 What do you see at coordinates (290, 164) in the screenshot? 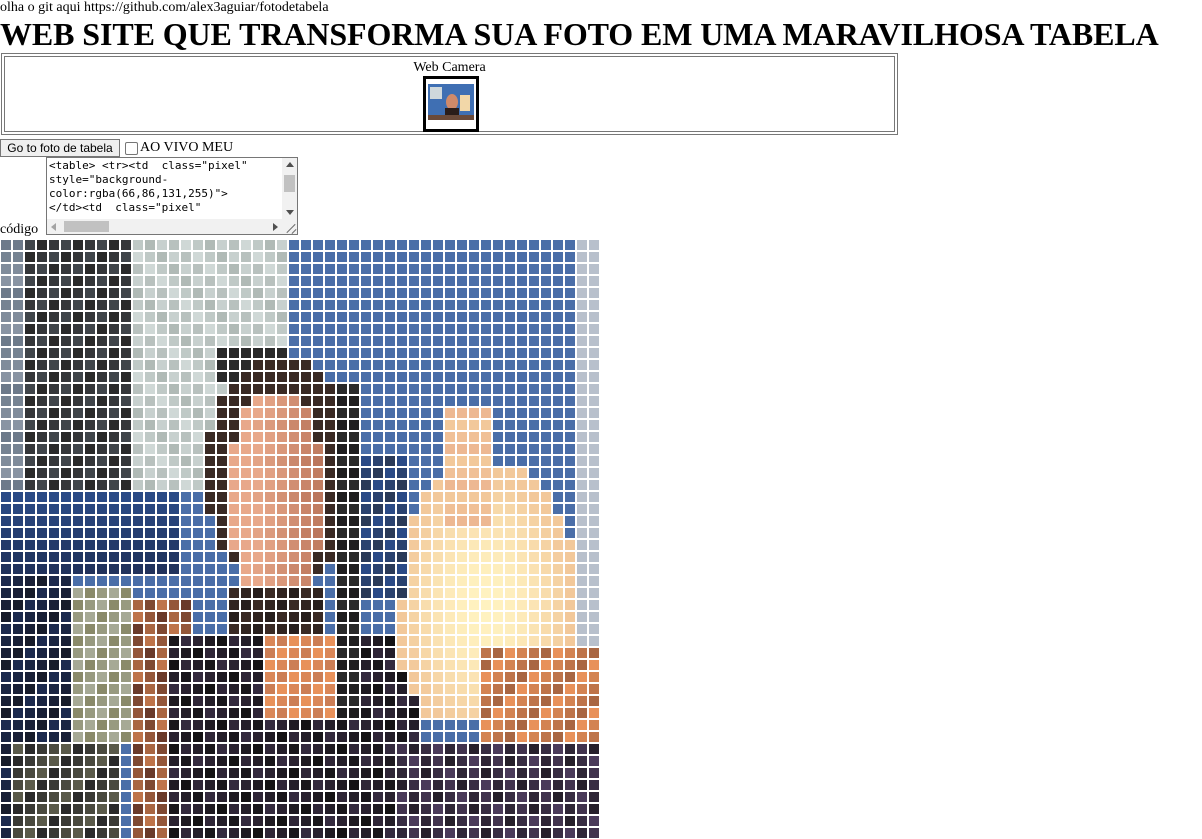
I see `scroll-up-icon` at bounding box center [290, 164].